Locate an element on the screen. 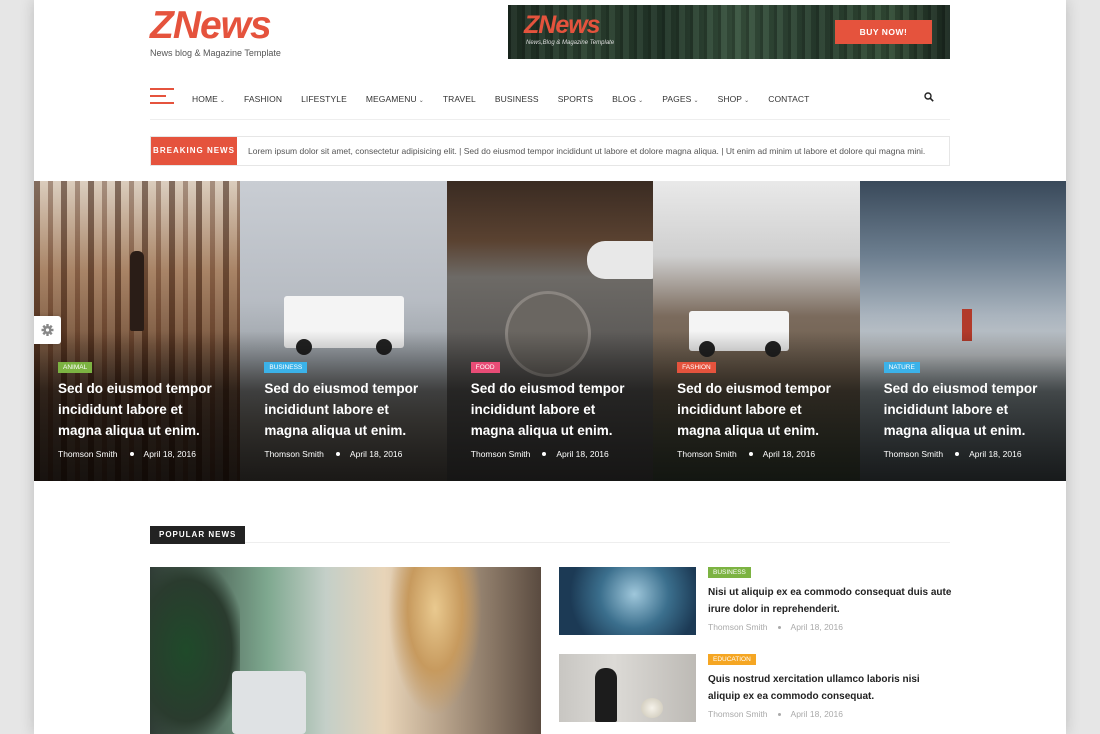 This screenshot has height=734, width=1100. site-logo: ZNews News blog & Magazine Template is located at coordinates (215, 31).